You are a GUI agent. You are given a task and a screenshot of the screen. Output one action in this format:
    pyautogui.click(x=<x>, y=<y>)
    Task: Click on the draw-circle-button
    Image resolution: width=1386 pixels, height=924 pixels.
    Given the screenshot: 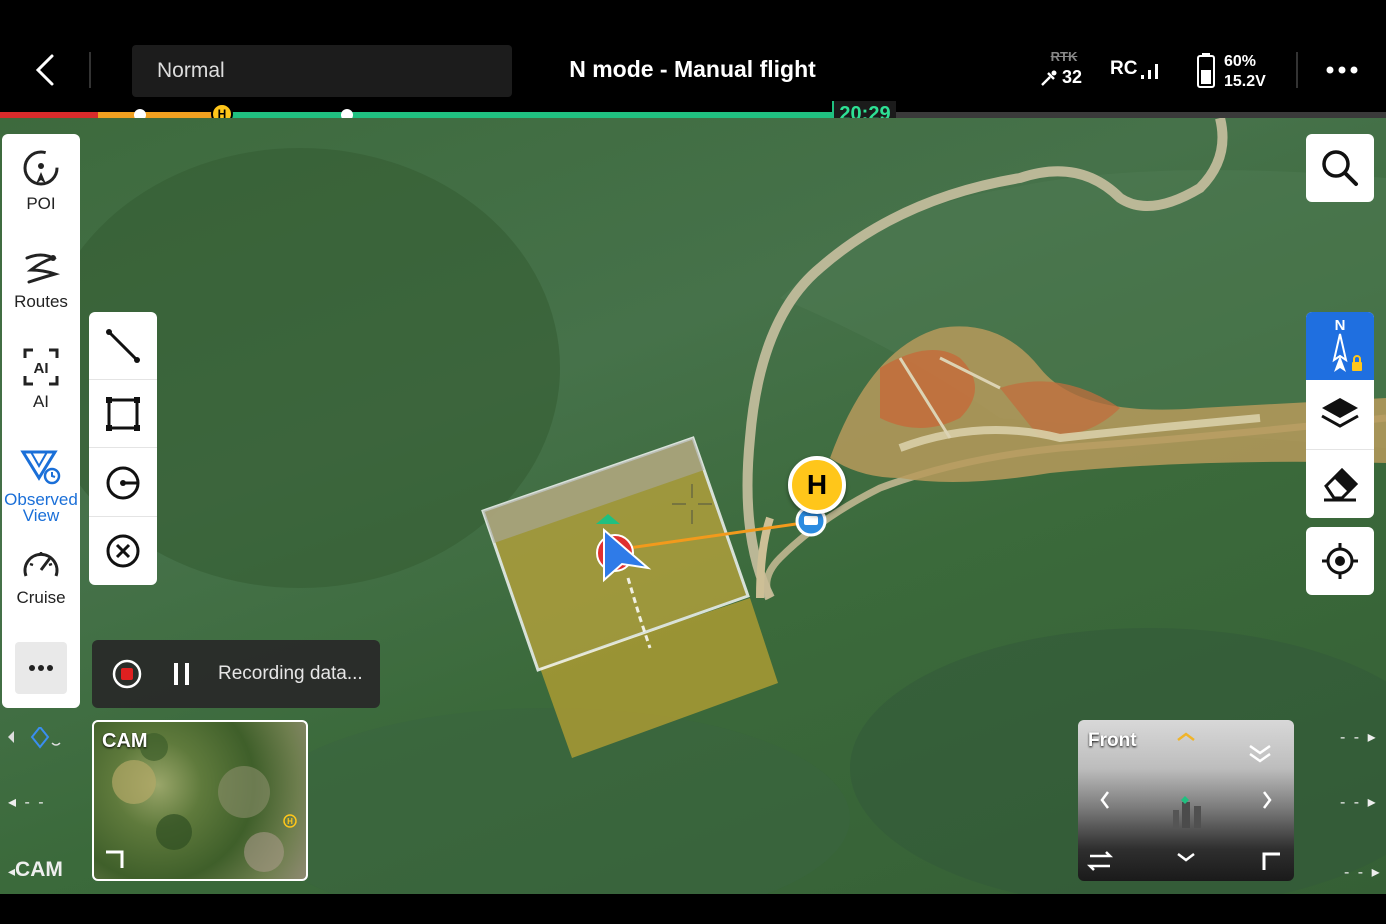 What is the action you would take?
    pyautogui.click(x=123, y=483)
    